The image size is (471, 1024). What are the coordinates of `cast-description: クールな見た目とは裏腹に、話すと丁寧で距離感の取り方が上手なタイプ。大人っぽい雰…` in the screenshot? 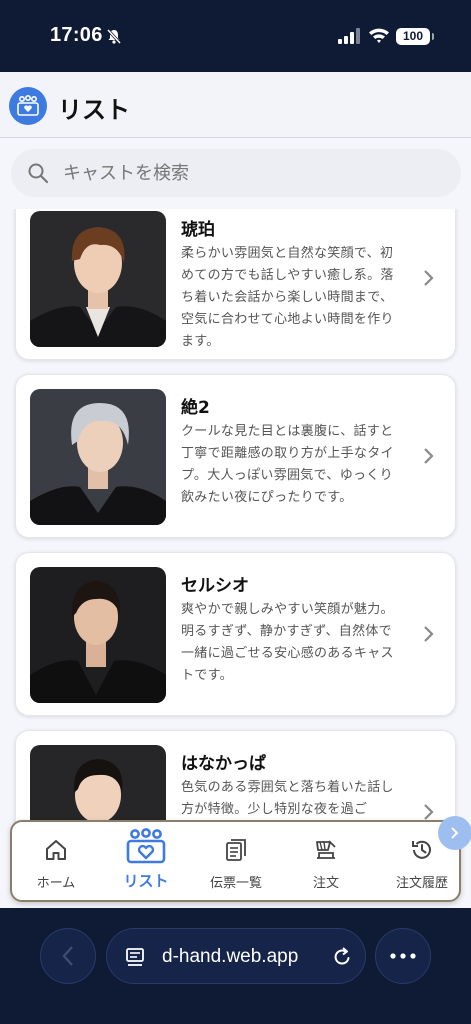 It's located at (287, 464).